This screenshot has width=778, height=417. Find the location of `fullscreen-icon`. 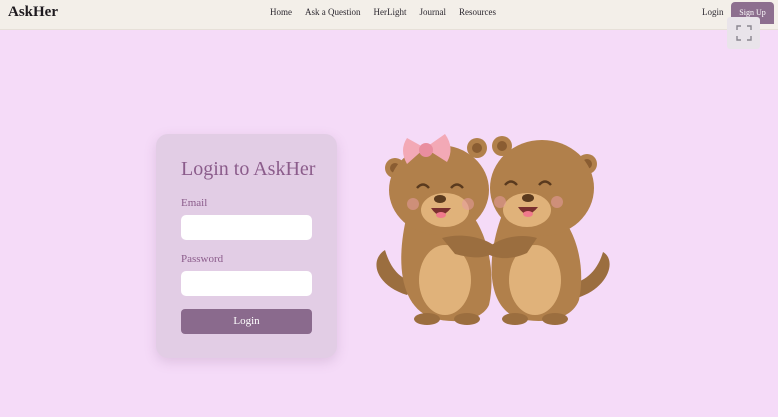

fullscreen-icon is located at coordinates (743, 33).